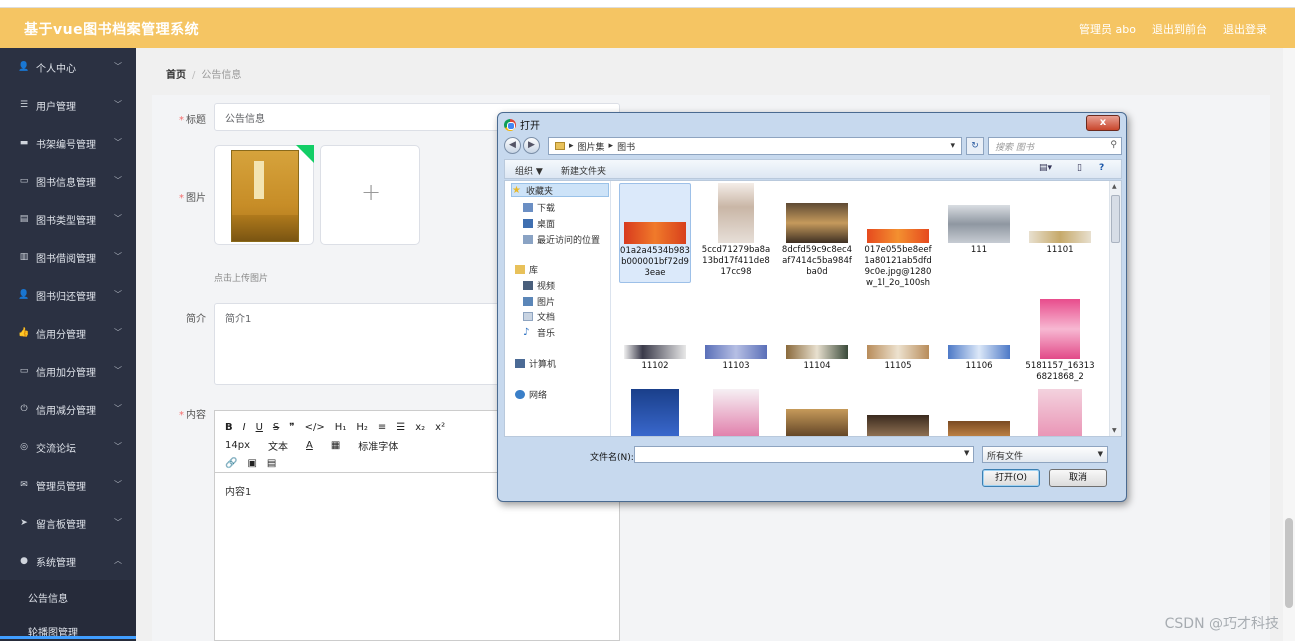 The image size is (1295, 641). What do you see at coordinates (583, 170) in the screenshot?
I see `new-folder-button: 新建文件夹` at bounding box center [583, 170].